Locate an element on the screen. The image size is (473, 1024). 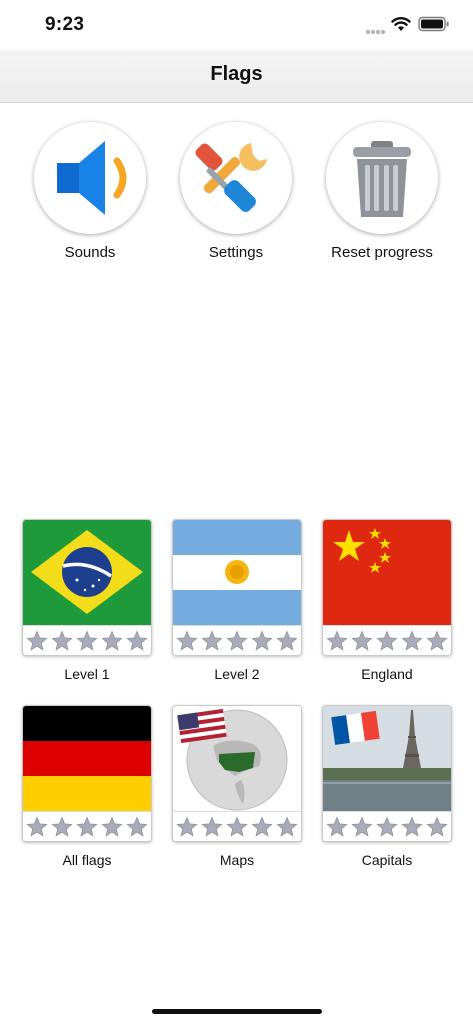
trash-icon is located at coordinates (382, 179).